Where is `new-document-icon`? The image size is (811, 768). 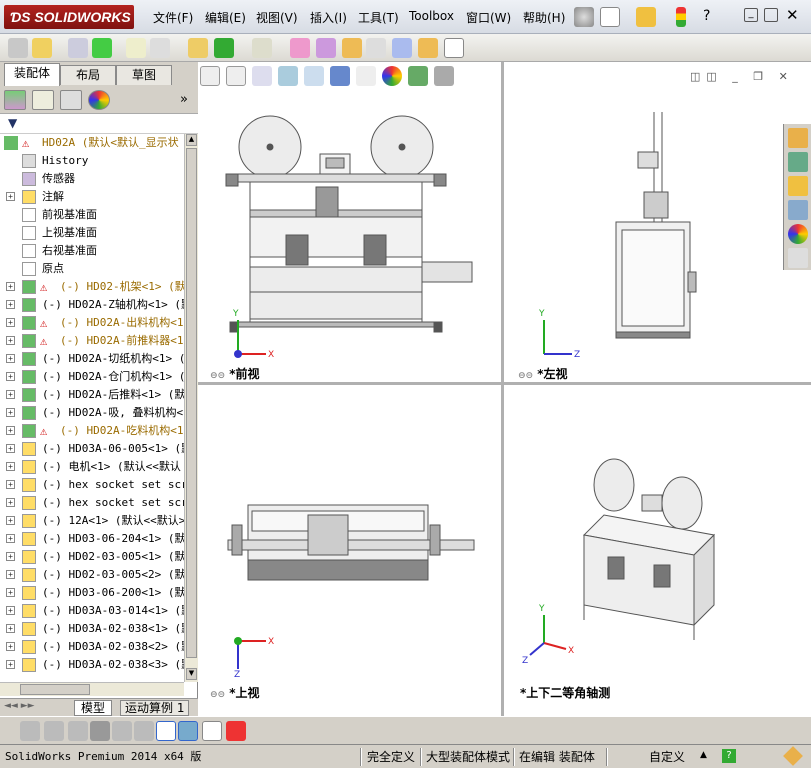
new-document-icon is located at coordinates (610, 17).